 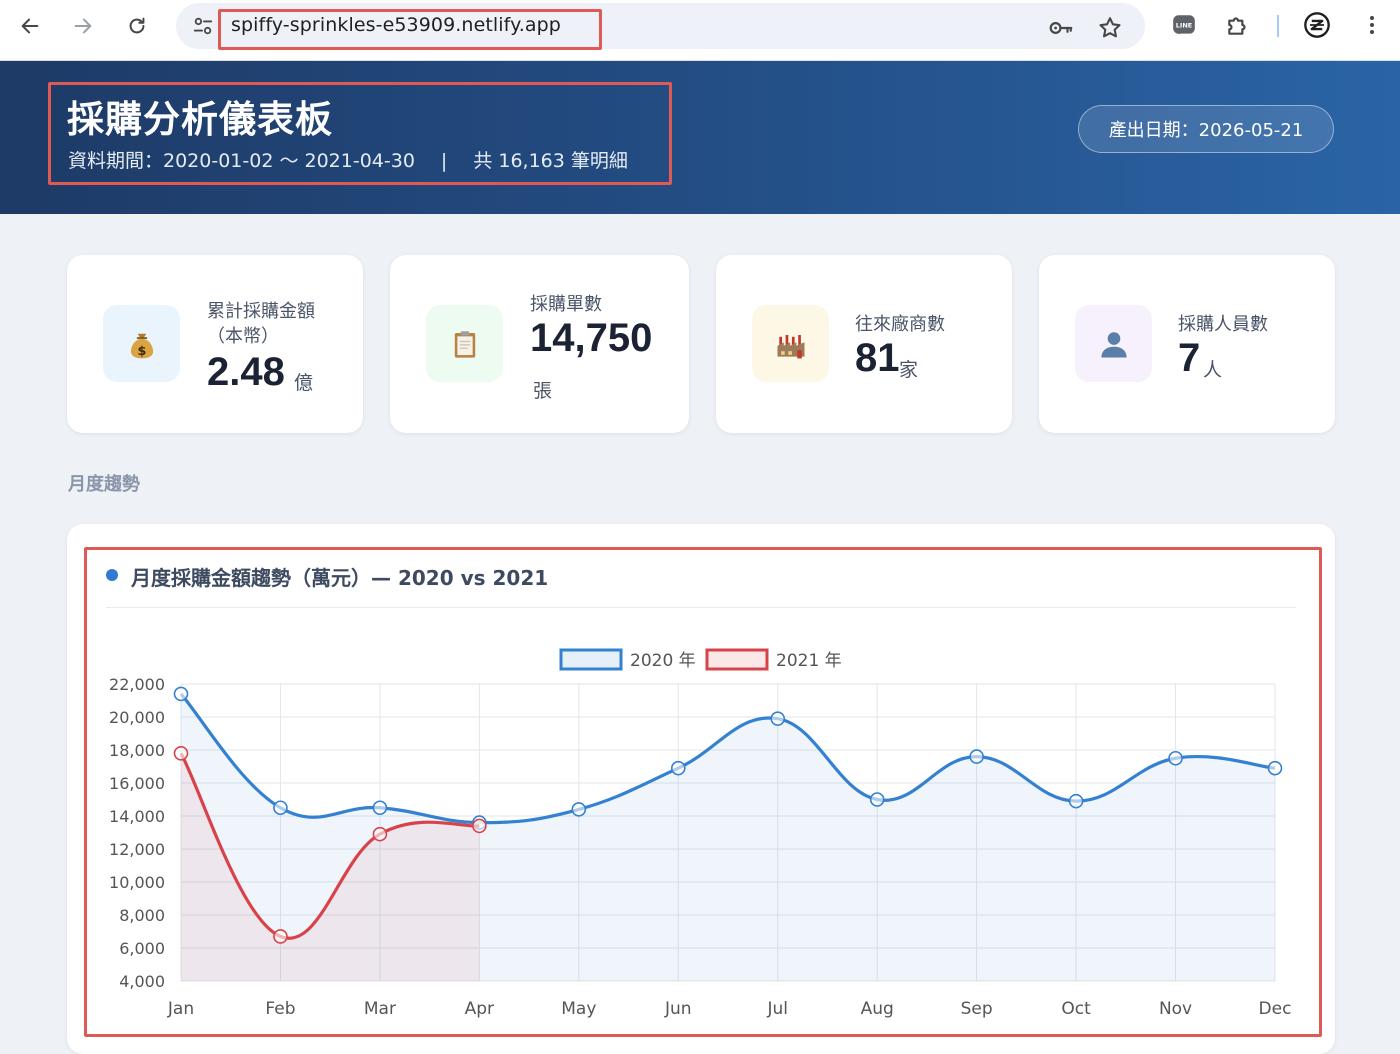 What do you see at coordinates (900, 324) in the screenshot?
I see `kpi-label: 往來廠商數` at bounding box center [900, 324].